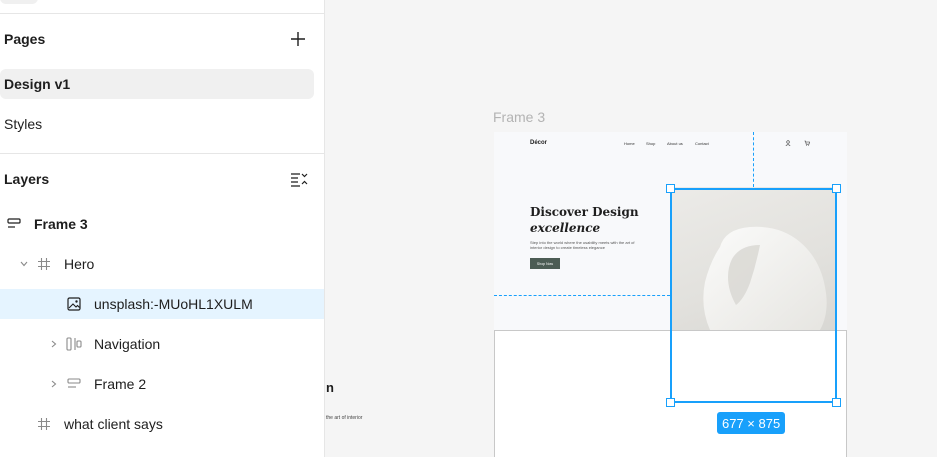 The width and height of the screenshot is (937, 457). I want to click on layers-title: Layers, so click(27, 179).